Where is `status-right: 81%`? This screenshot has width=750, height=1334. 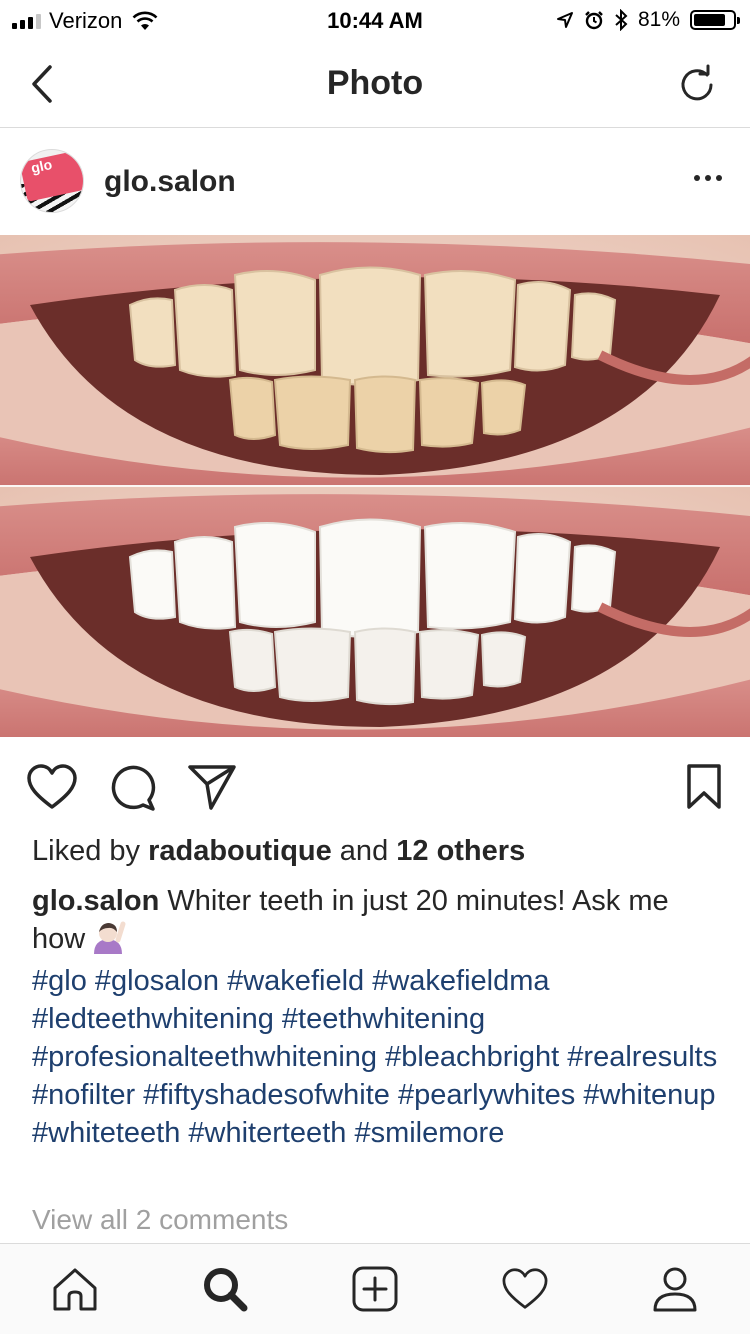 status-right: 81% is located at coordinates (648, 20).